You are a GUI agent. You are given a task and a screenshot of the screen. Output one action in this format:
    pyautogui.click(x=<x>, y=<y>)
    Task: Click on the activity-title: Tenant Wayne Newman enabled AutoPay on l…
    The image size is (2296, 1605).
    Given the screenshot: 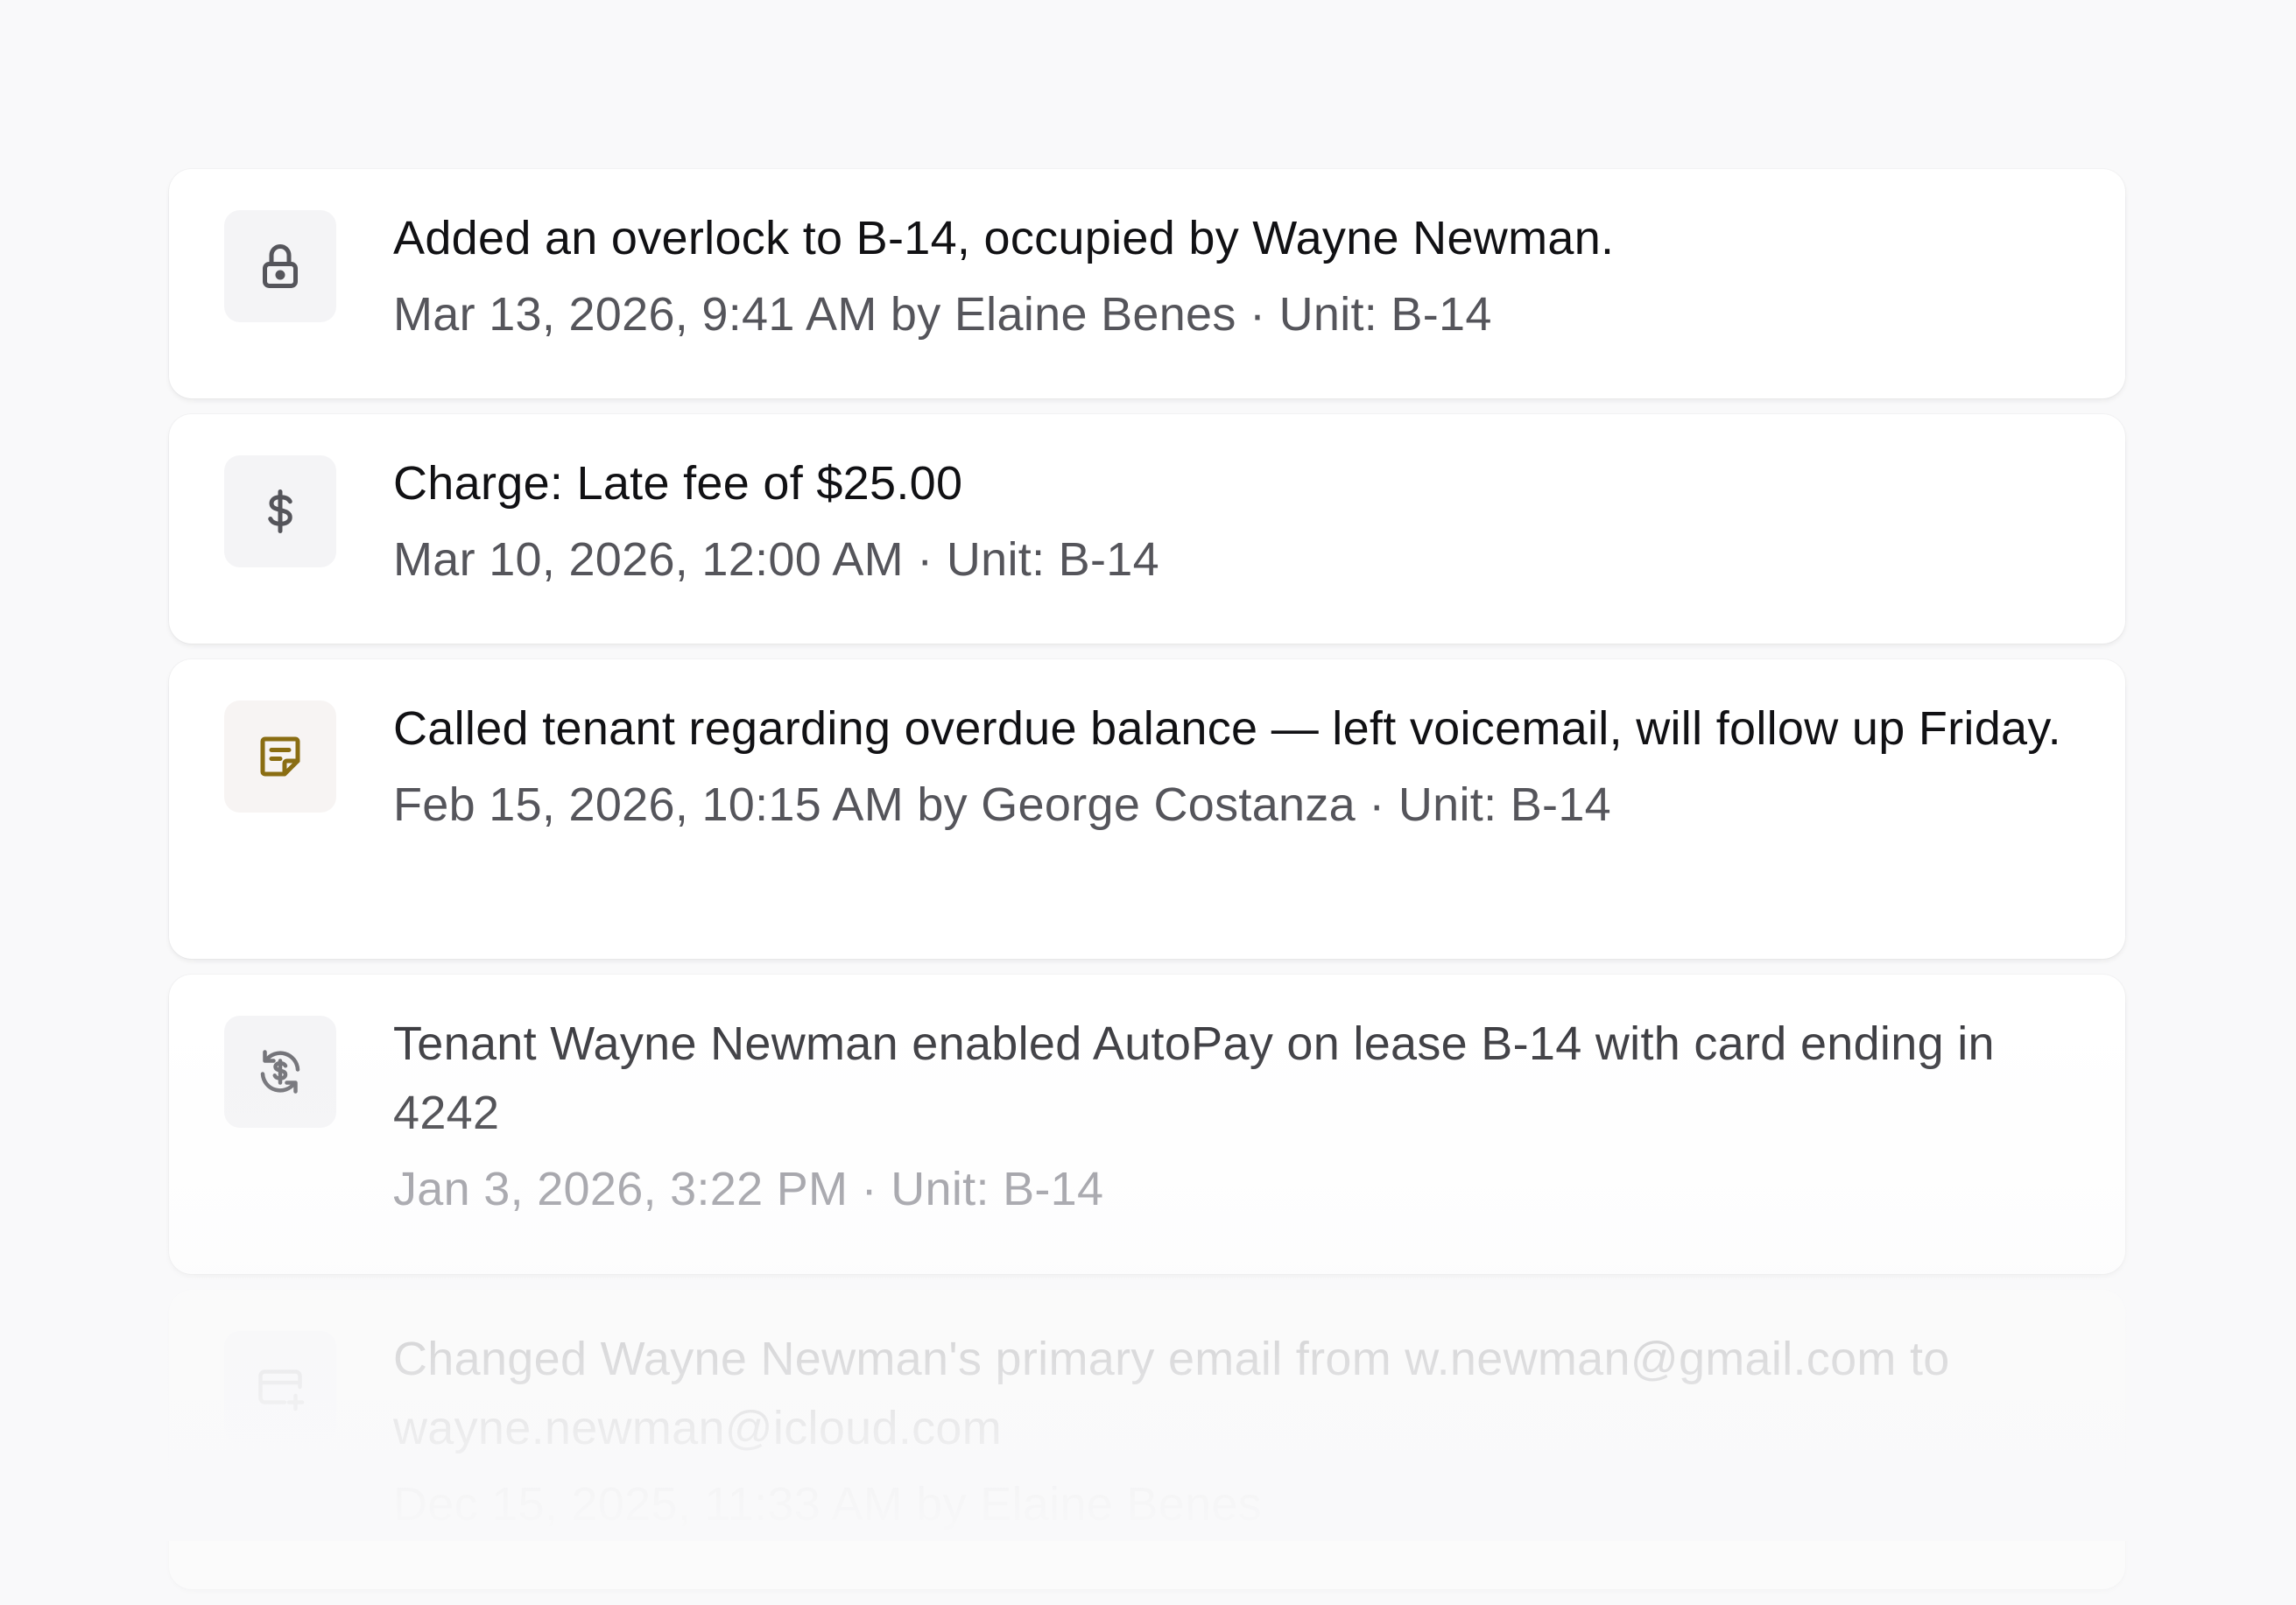 What is the action you would take?
    pyautogui.click(x=1194, y=1078)
    